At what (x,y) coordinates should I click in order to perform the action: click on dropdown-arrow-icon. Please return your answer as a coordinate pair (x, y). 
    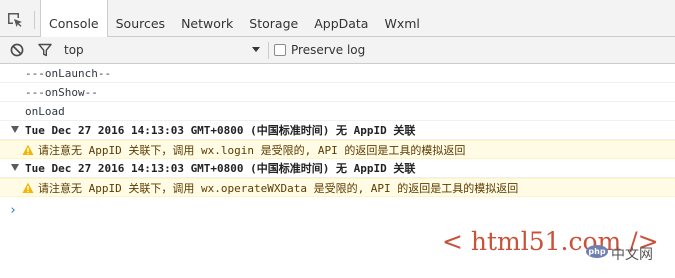
    Looking at the image, I should click on (256, 49).